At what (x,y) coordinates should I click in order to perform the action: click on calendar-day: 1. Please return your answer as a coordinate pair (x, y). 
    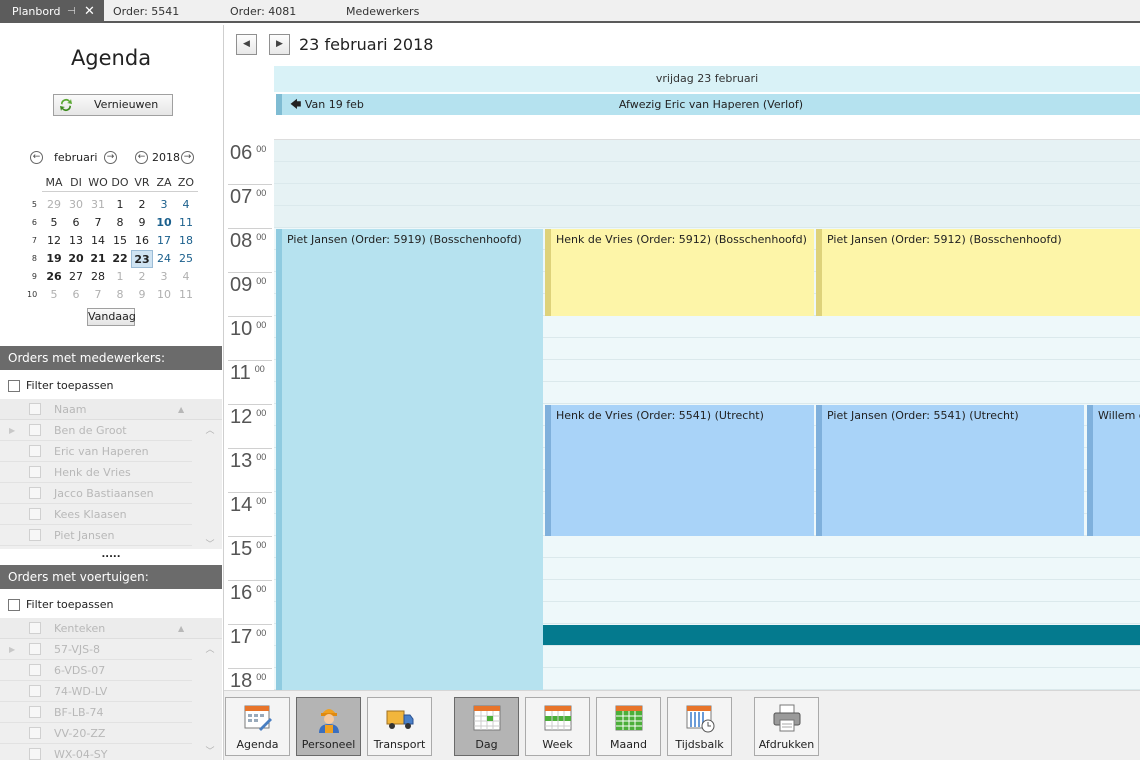
    Looking at the image, I should click on (120, 277).